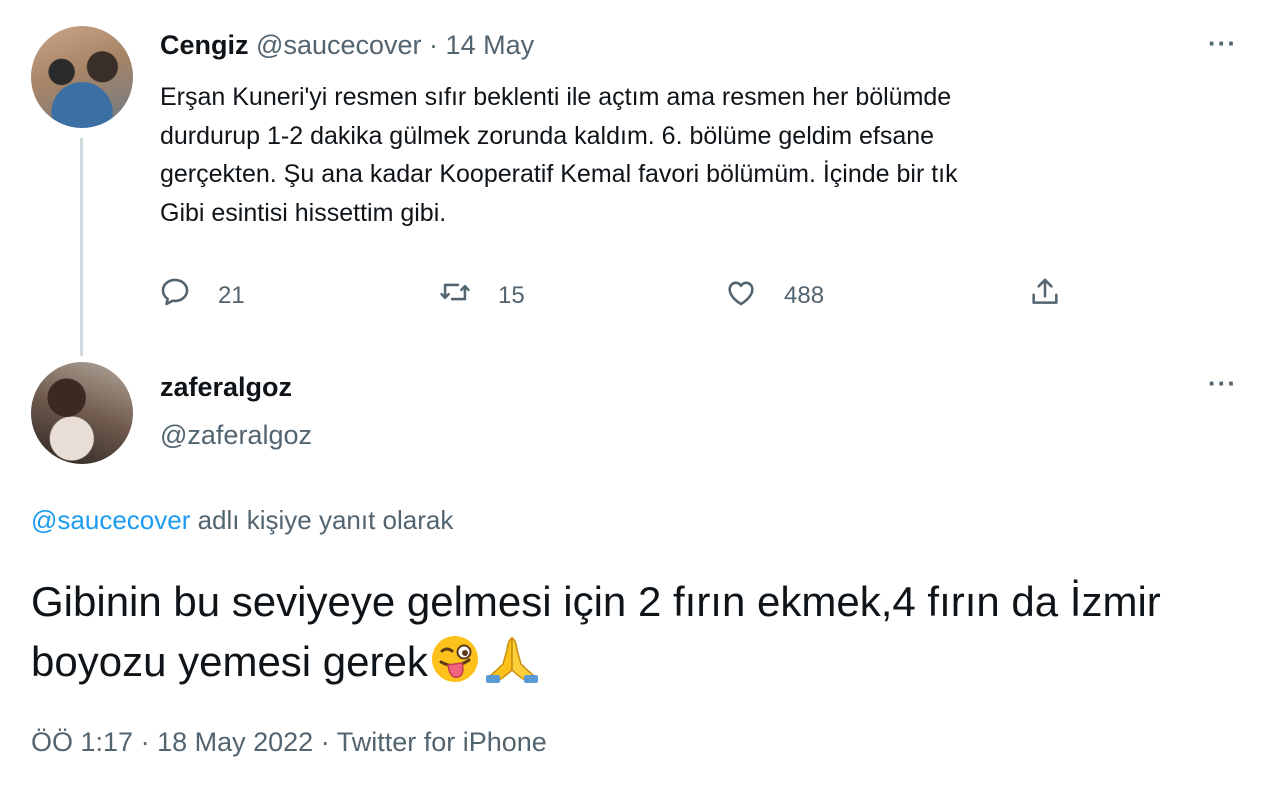 This screenshot has width=1280, height=798. What do you see at coordinates (804, 295) in the screenshot?
I see `like-count: 488` at bounding box center [804, 295].